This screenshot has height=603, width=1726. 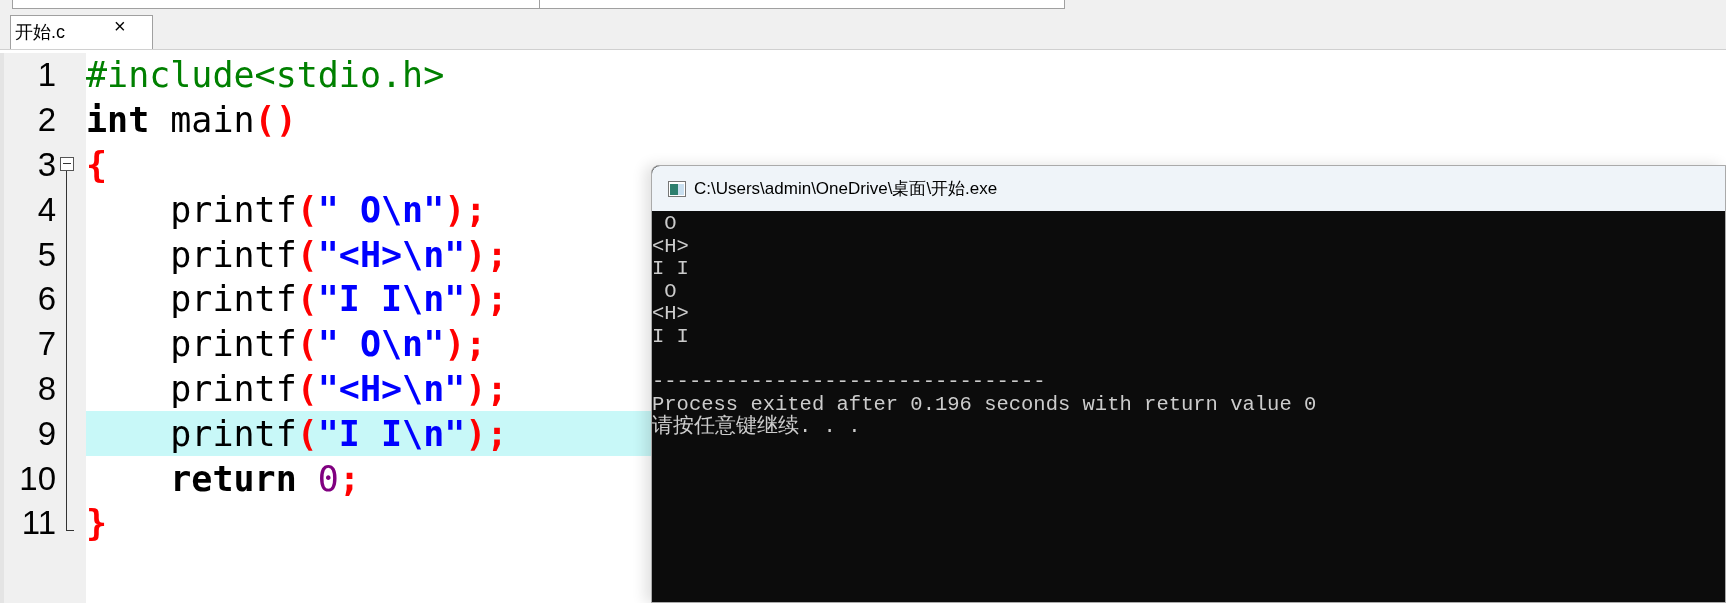 I want to click on line-number: 2, so click(x=46, y=120).